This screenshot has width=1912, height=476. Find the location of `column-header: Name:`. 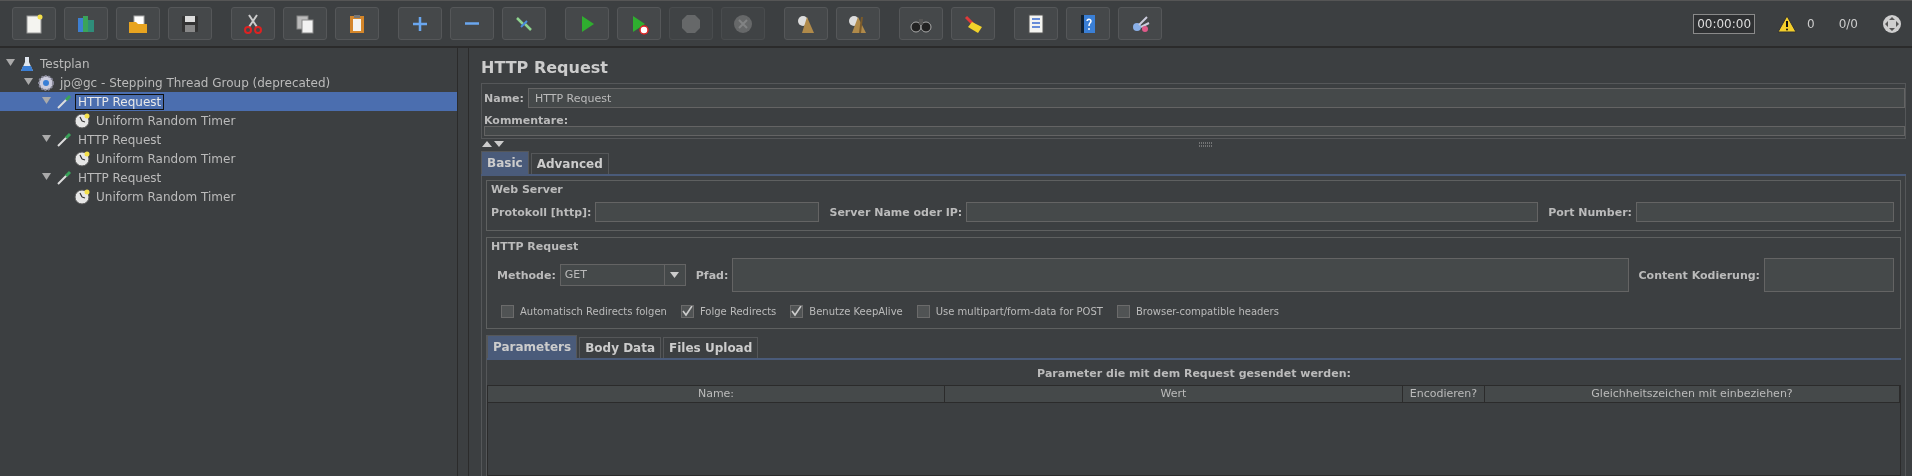

column-header: Name: is located at coordinates (716, 394).